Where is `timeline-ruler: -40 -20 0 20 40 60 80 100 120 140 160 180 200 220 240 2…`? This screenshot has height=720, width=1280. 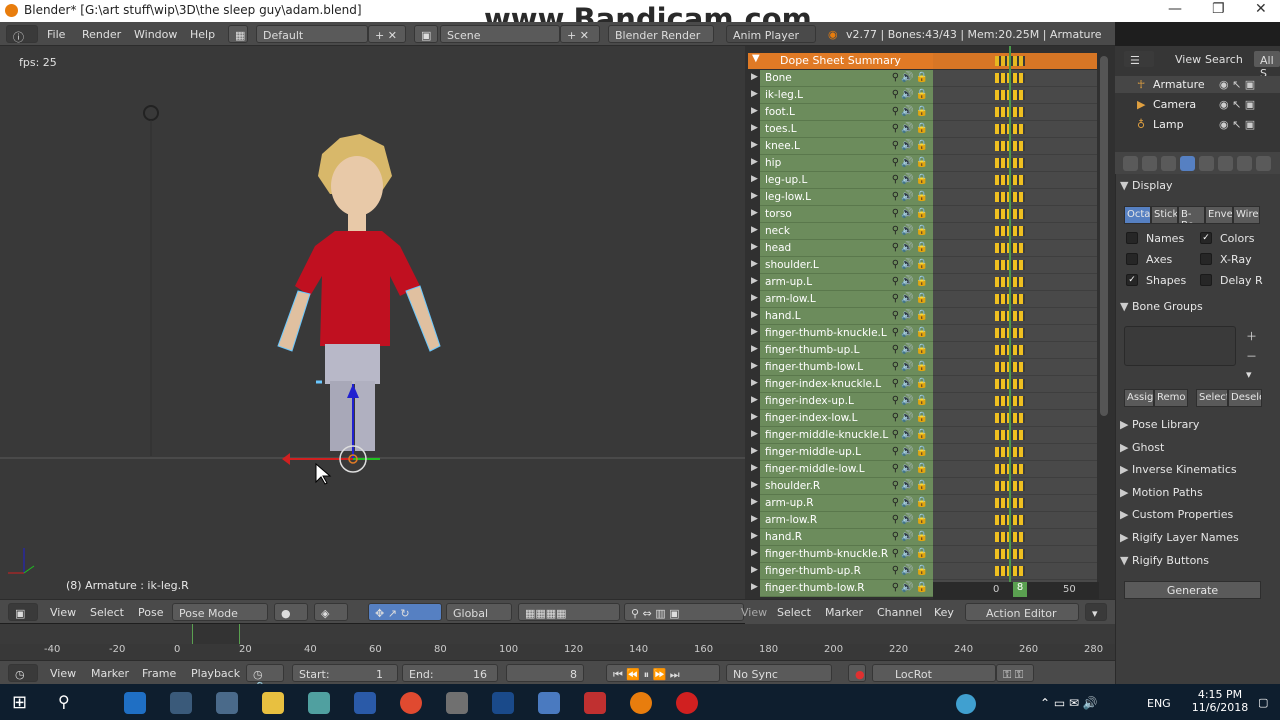 timeline-ruler: -40 -20 0 20 40 60 80 100 120 140 160 180 200 220 240 2… is located at coordinates (557, 642).